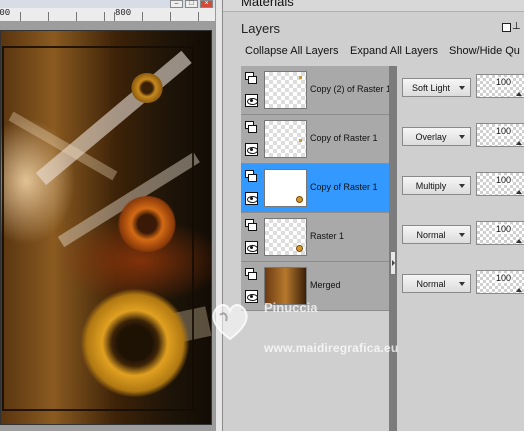 The width and height of the screenshot is (524, 431). Describe the element at coordinates (393, 263) in the screenshot. I see `splitter-arrow-icon` at that location.